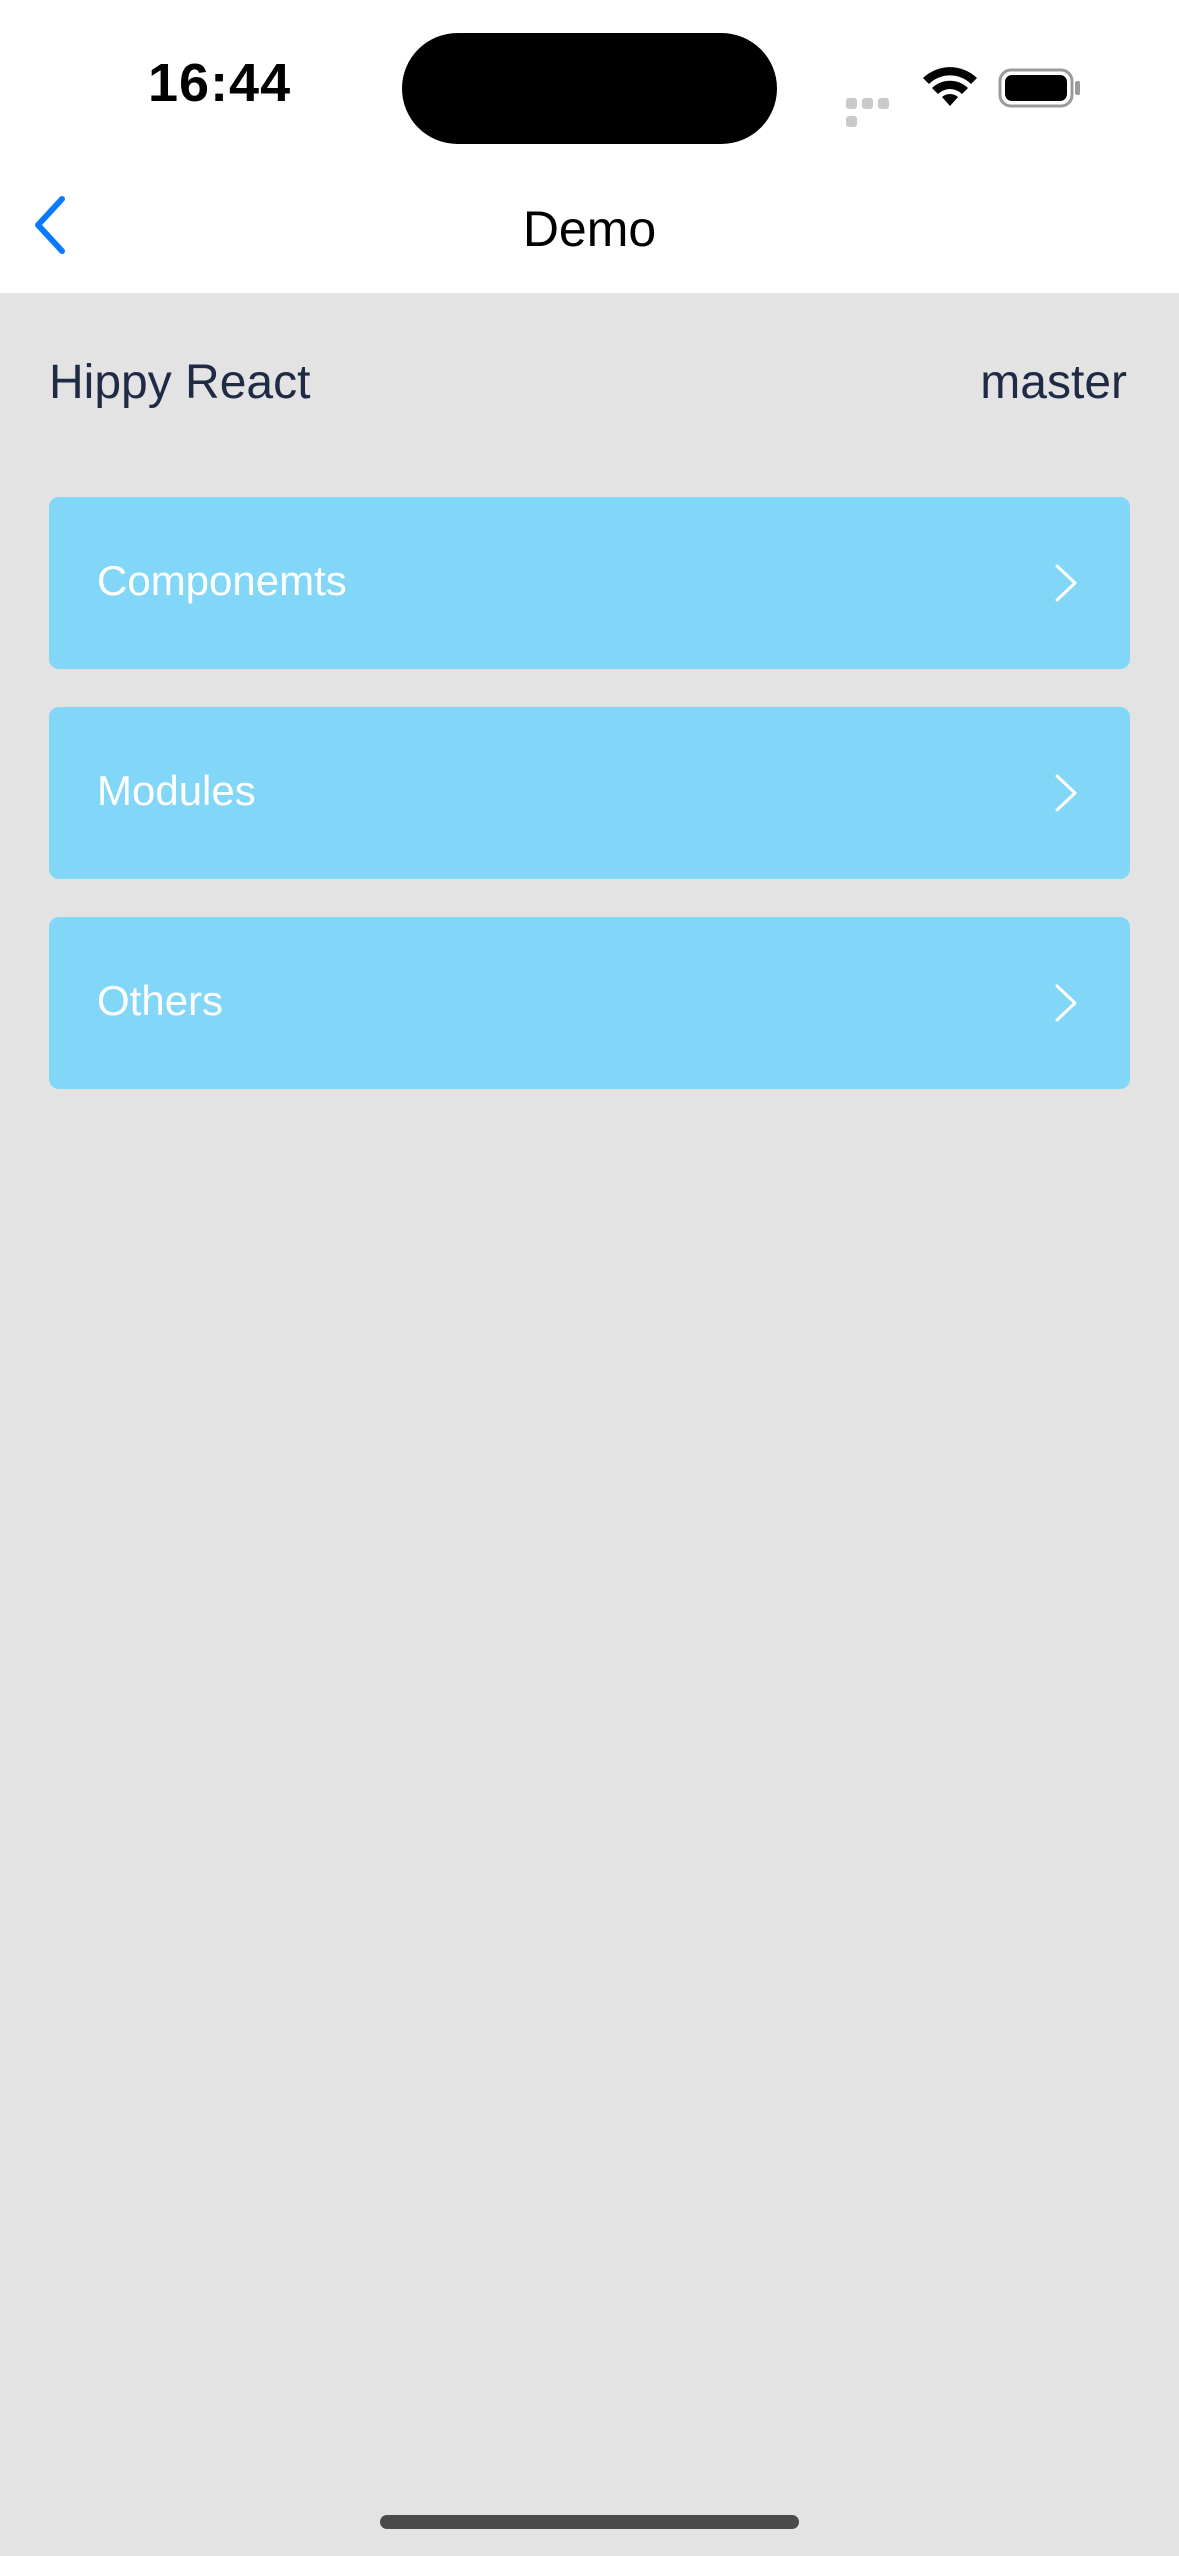 Image resolution: width=1179 pixels, height=2556 pixels. I want to click on menu-item-label: Componemts, so click(222, 580).